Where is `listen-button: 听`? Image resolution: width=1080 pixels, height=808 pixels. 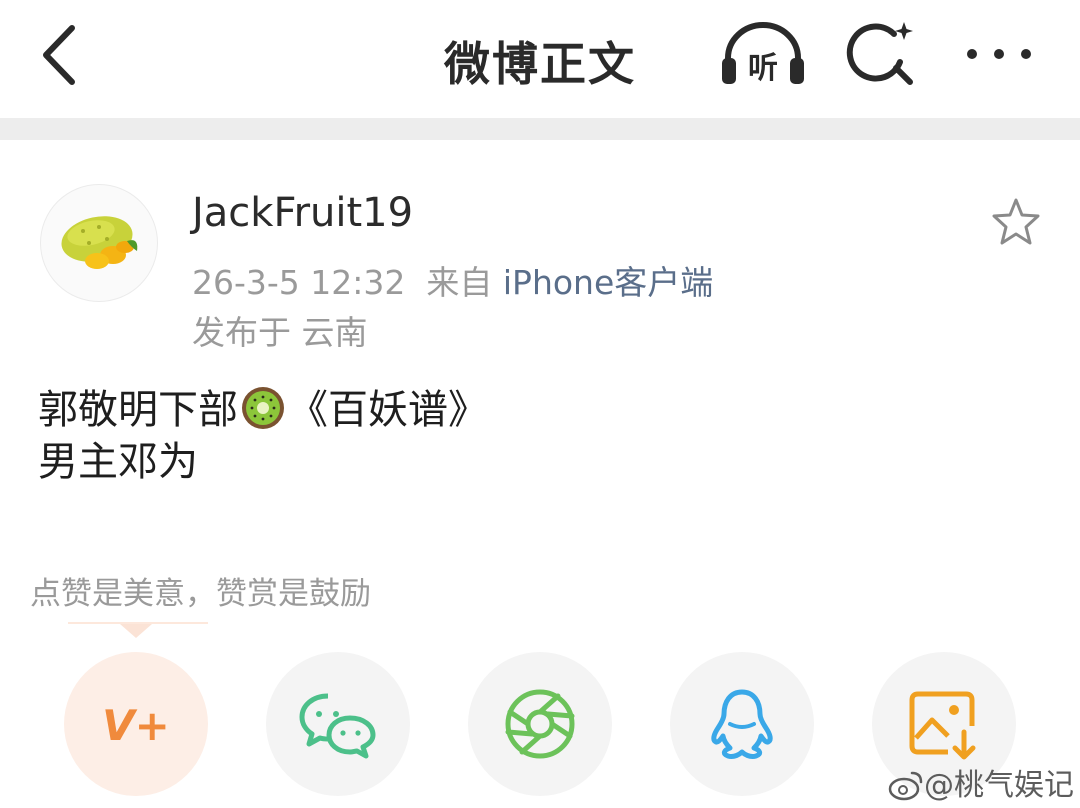 listen-button: 听 is located at coordinates (763, 54).